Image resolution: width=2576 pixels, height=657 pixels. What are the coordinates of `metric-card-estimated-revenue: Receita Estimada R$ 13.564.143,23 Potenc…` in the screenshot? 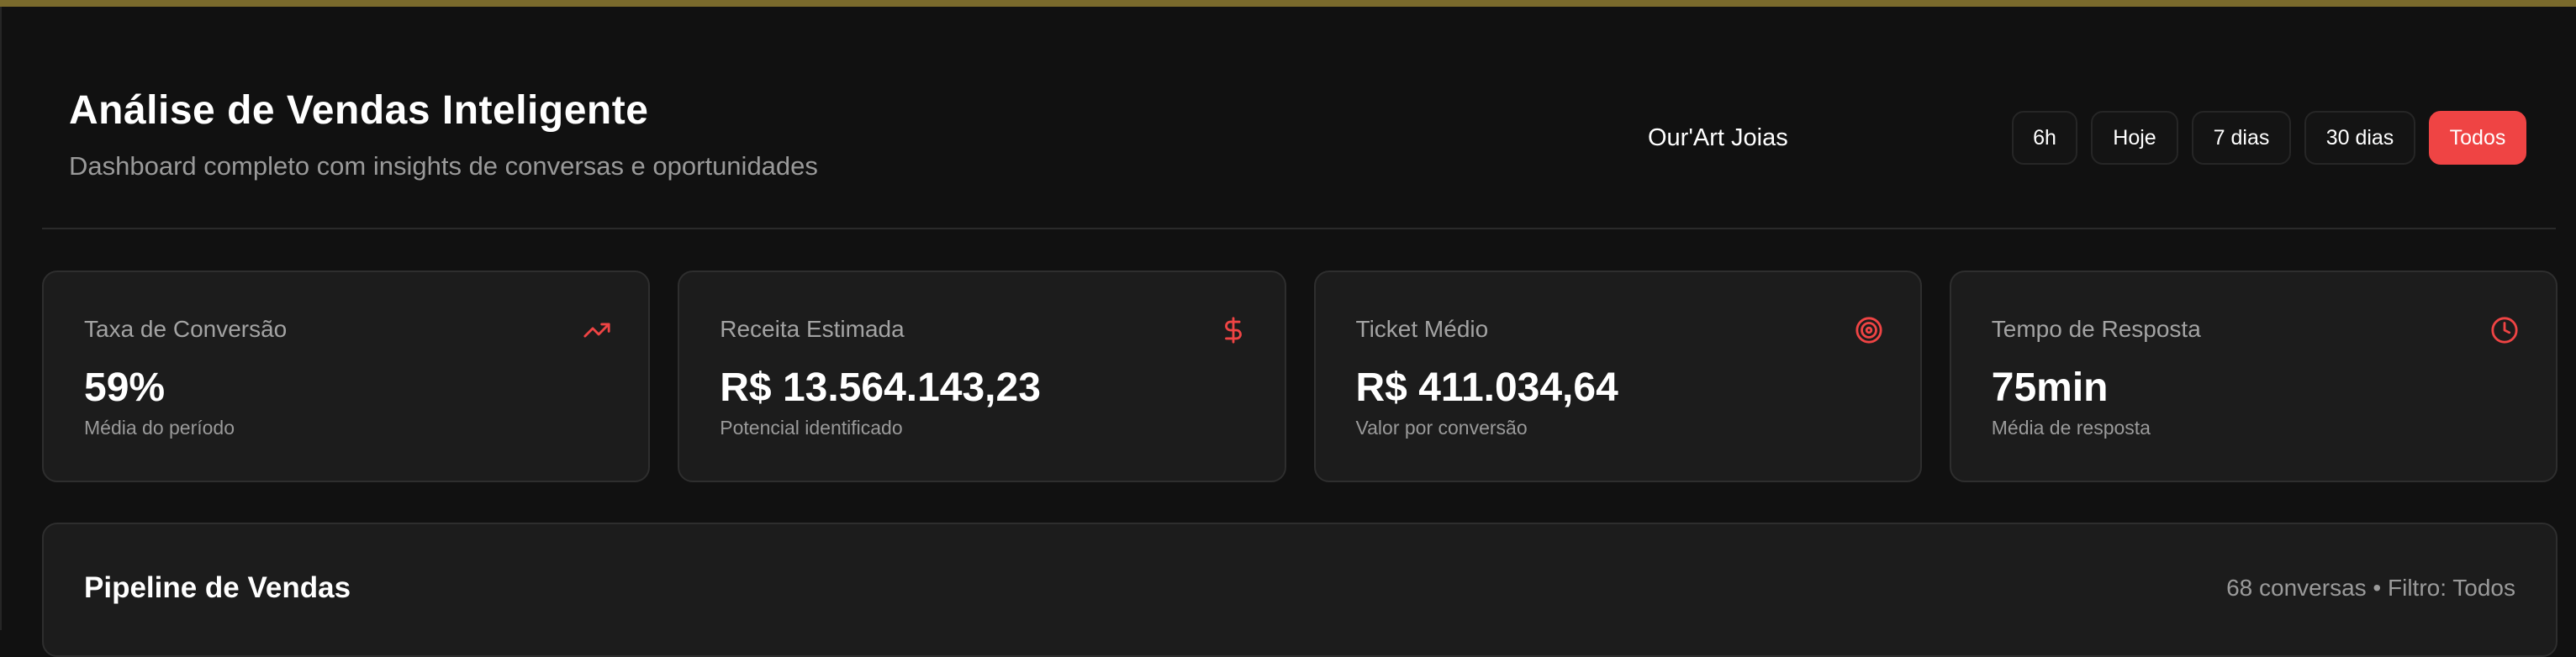 It's located at (982, 376).